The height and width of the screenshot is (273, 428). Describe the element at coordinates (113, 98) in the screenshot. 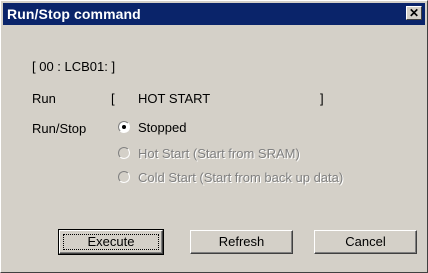

I see `run-open-bracket: [` at that location.